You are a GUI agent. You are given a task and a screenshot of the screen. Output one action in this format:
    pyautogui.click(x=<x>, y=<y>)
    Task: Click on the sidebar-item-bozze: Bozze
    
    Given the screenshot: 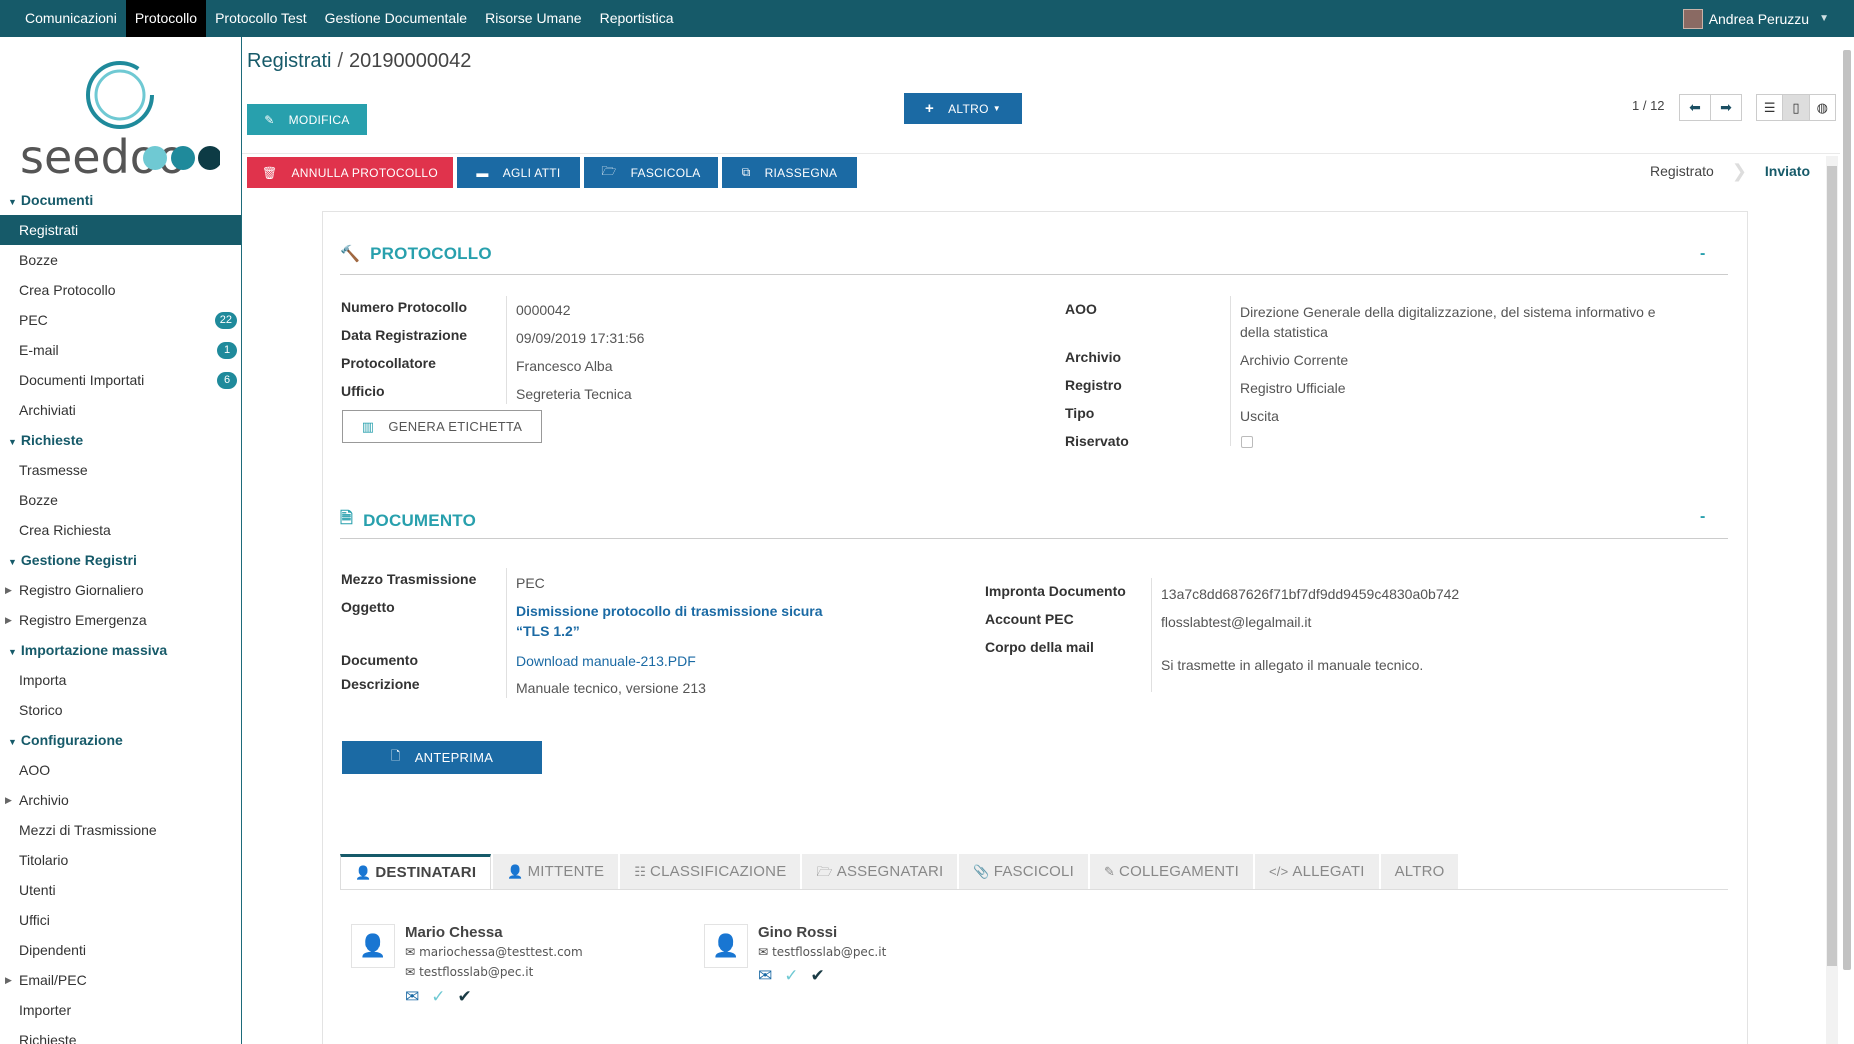 What is the action you would take?
    pyautogui.click(x=120, y=260)
    